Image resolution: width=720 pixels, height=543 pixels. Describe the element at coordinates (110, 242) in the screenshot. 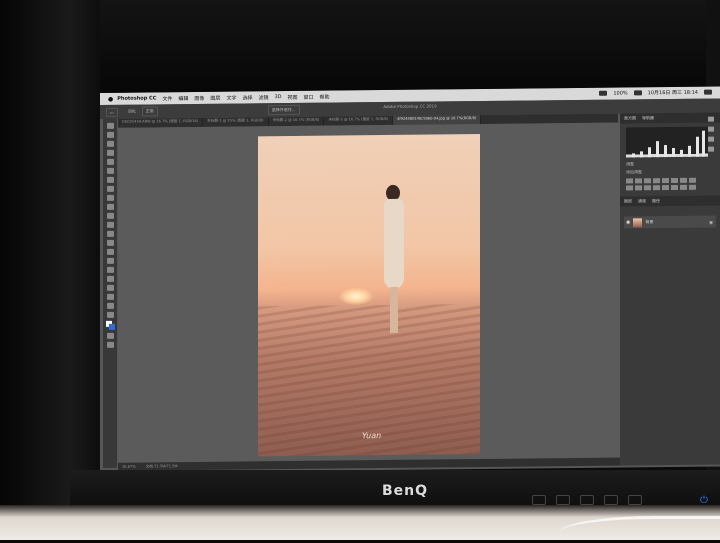

I see `blur-tool-icon` at that location.